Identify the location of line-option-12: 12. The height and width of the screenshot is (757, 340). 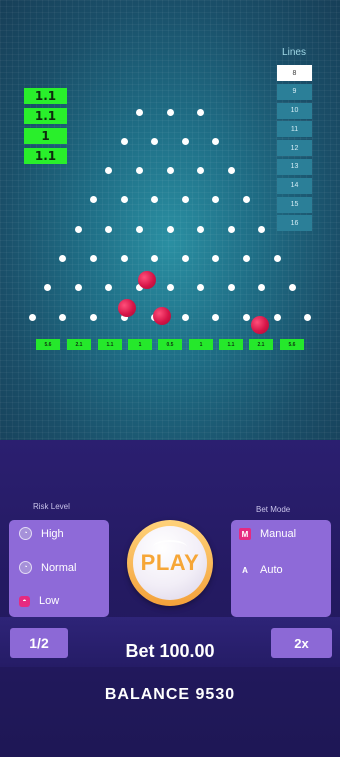
(294, 148).